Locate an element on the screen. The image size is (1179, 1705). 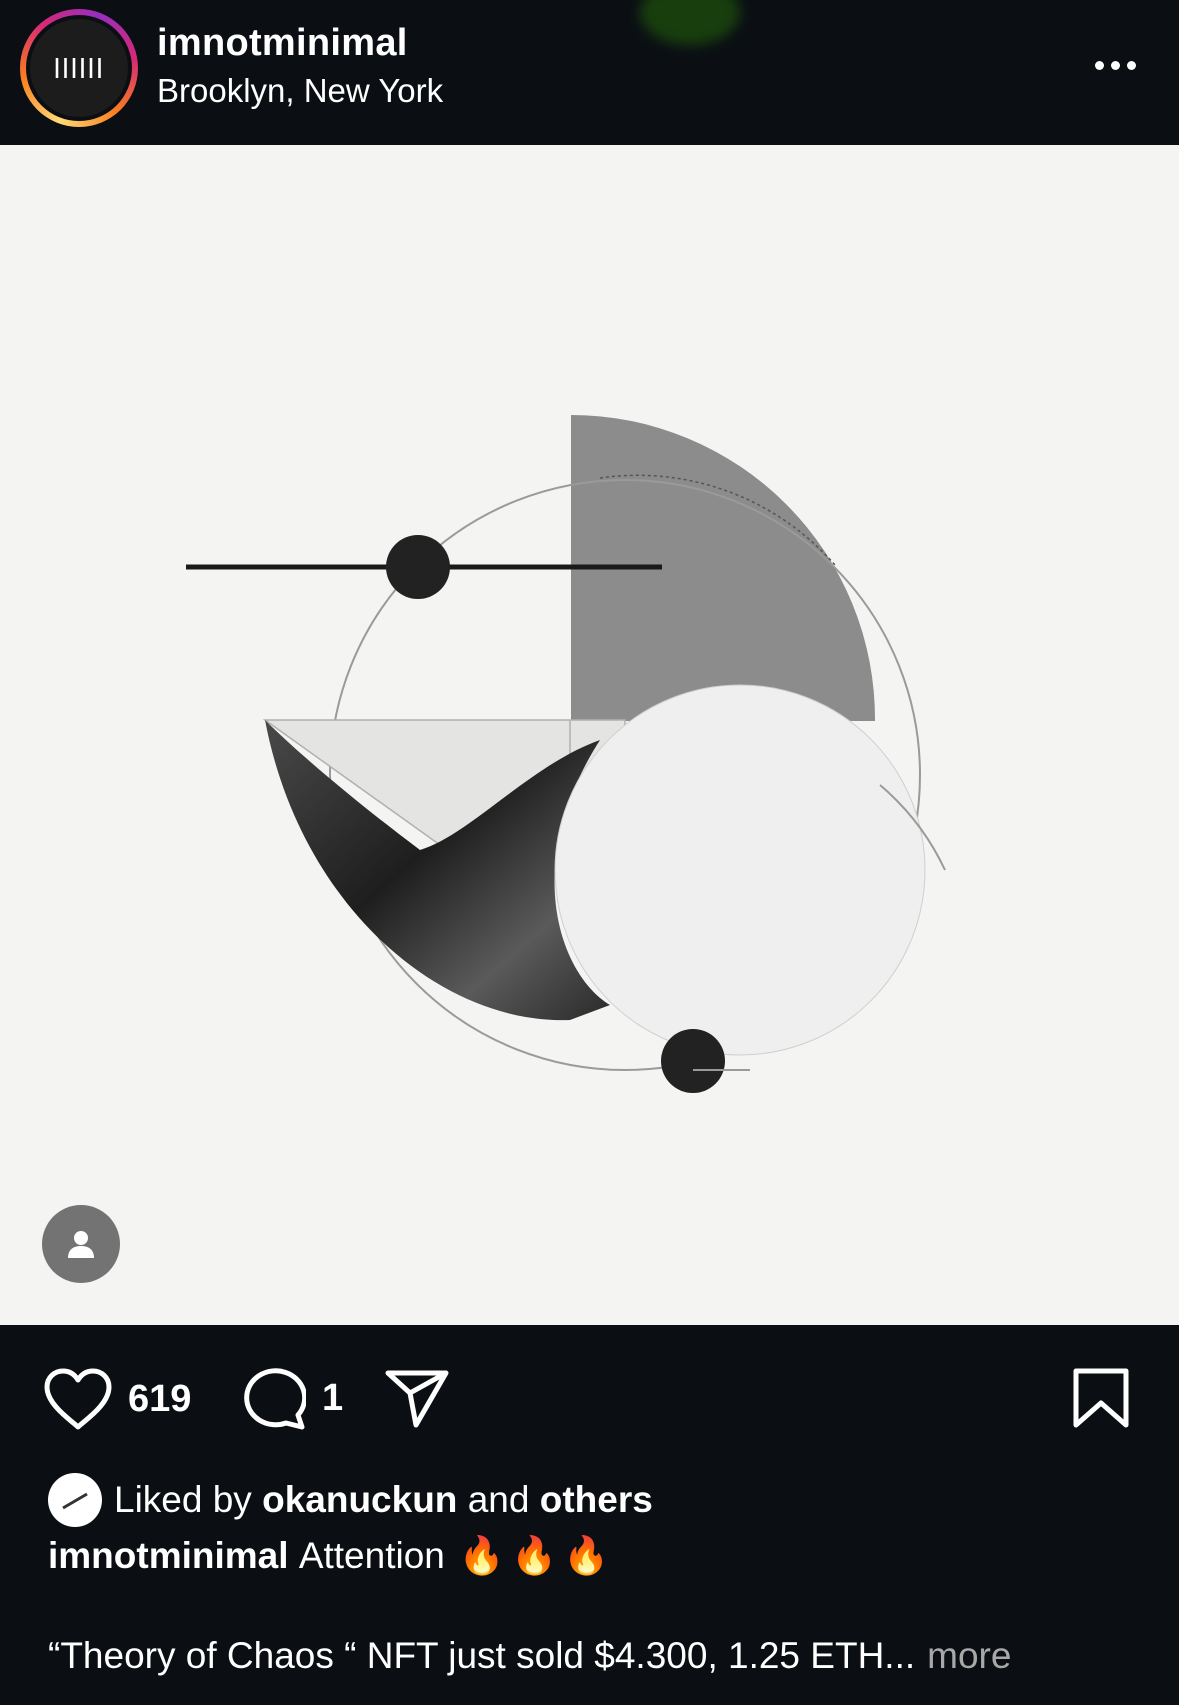
heart-icon is located at coordinates (78, 1399).